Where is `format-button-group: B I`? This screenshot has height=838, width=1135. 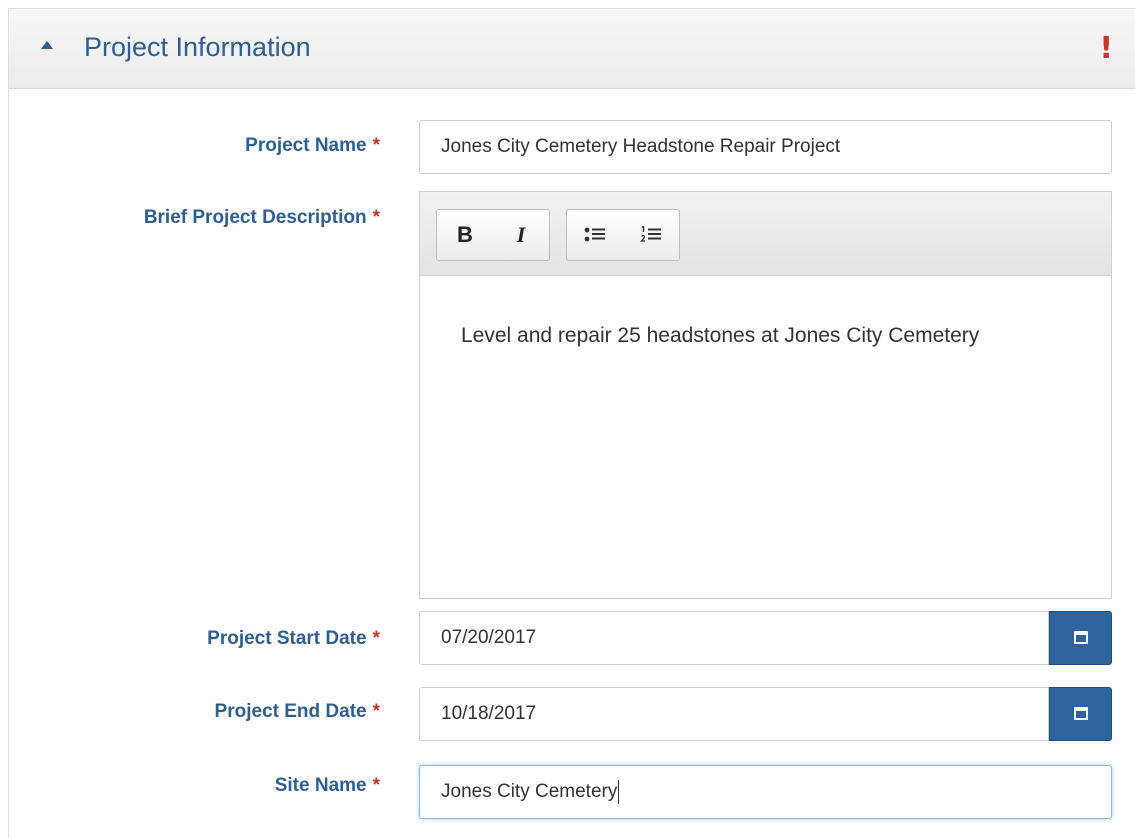
format-button-group: B I is located at coordinates (493, 235).